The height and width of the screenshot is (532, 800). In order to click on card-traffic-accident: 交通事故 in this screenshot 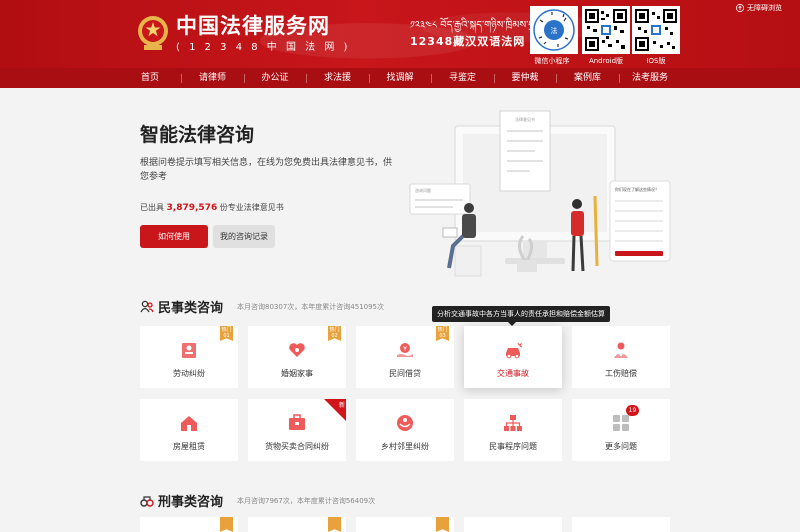, I will do `click(513, 357)`.